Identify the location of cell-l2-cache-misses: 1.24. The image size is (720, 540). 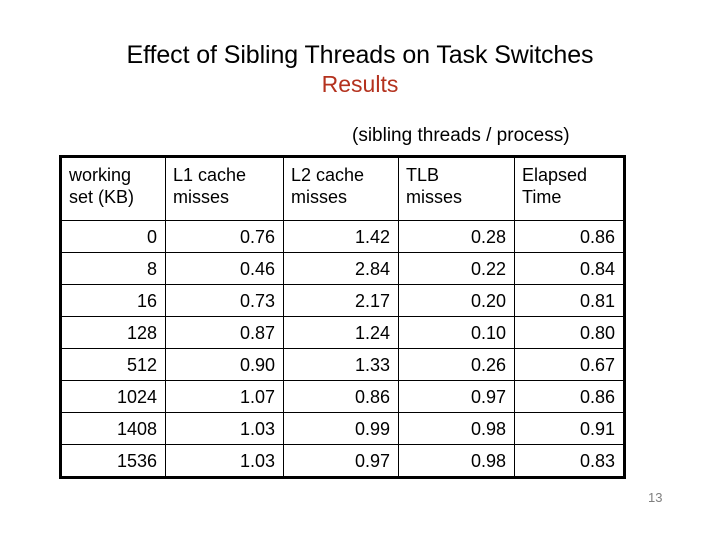
(341, 332).